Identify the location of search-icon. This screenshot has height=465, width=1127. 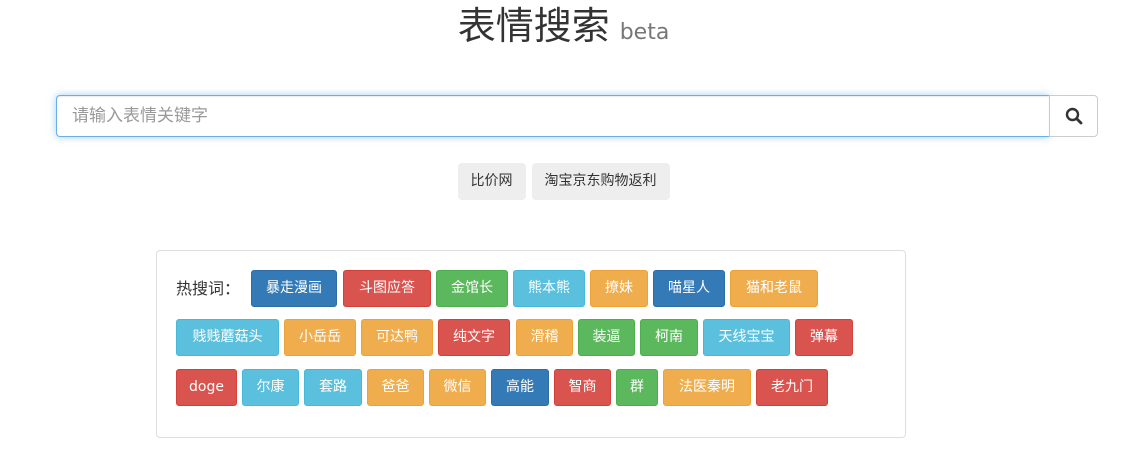
(1074, 116).